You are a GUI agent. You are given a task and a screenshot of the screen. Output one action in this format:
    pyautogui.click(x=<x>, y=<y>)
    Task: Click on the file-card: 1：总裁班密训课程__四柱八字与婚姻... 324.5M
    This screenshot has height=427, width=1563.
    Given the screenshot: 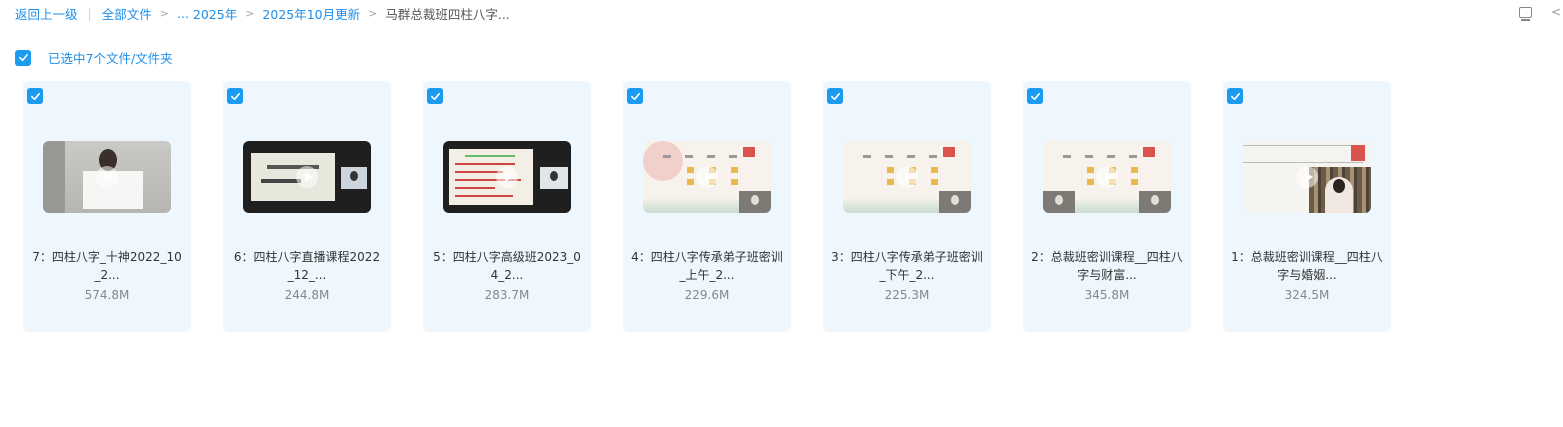 What is the action you would take?
    pyautogui.click(x=1307, y=206)
    